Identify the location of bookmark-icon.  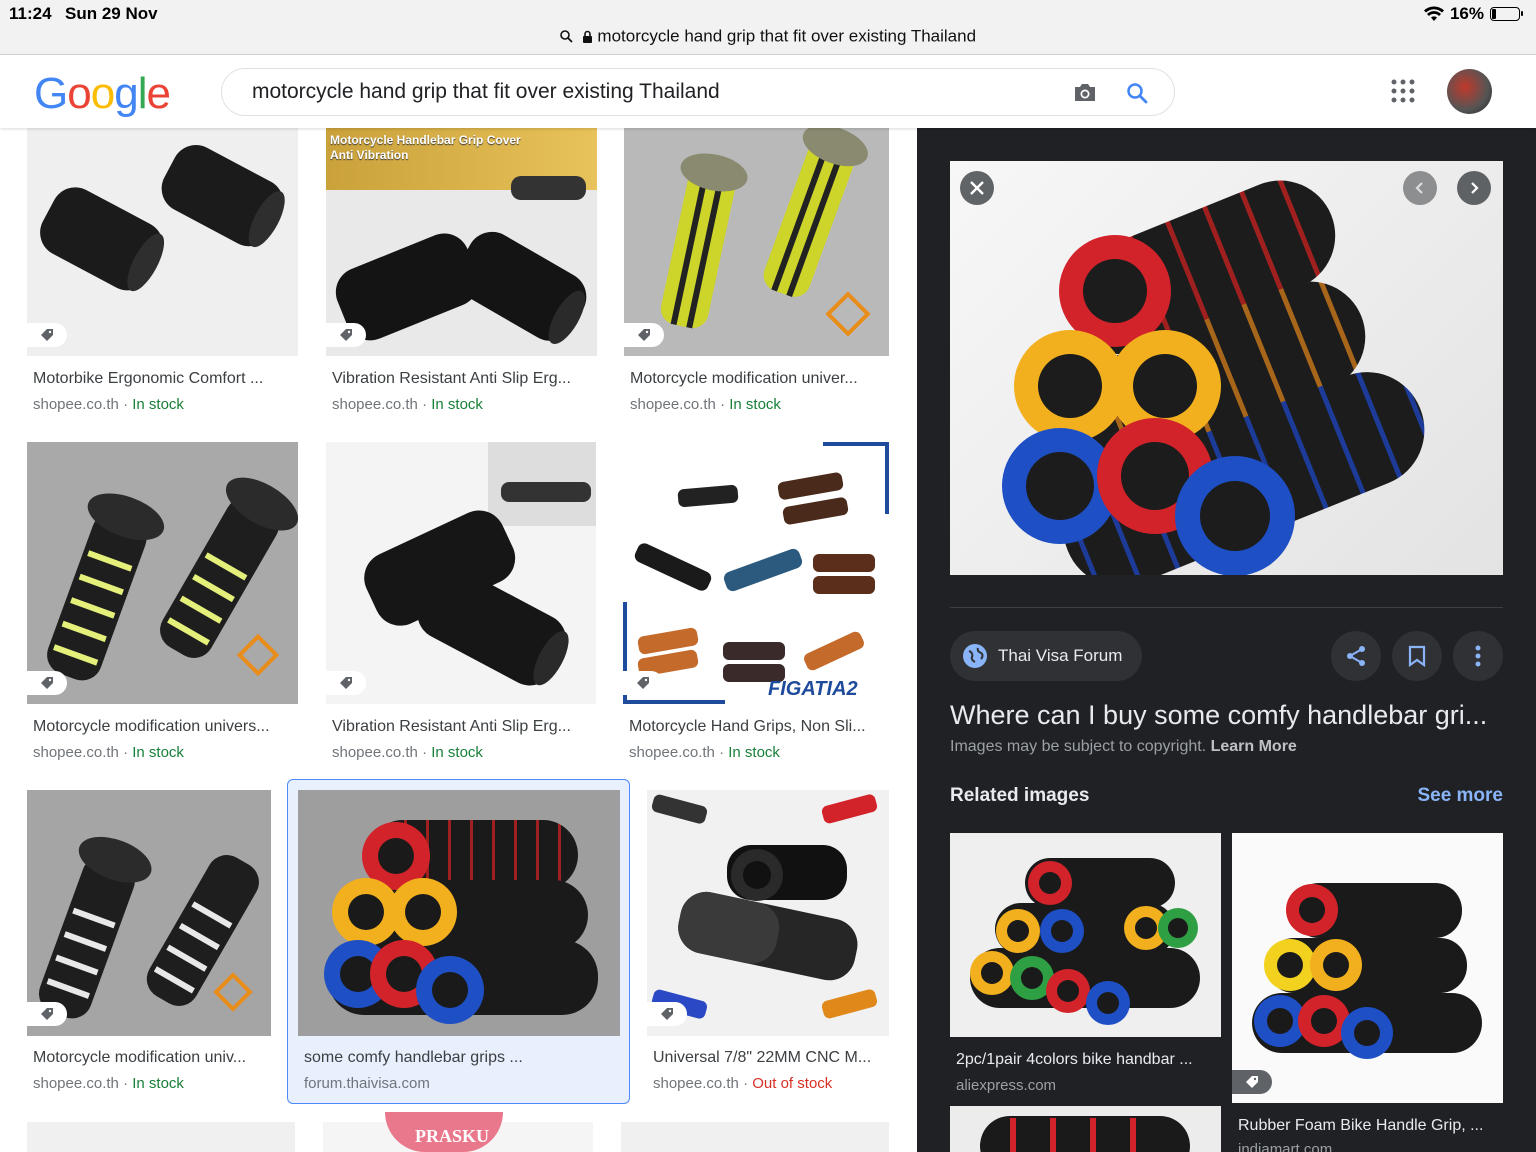
(1417, 656).